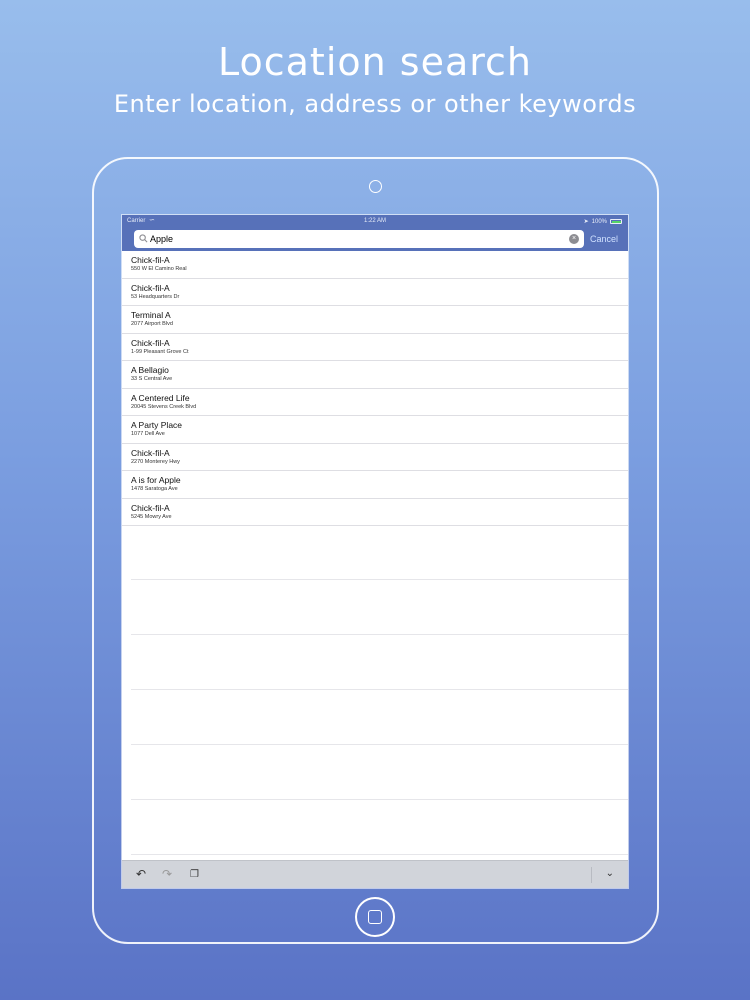  I want to click on home-button, so click(375, 917).